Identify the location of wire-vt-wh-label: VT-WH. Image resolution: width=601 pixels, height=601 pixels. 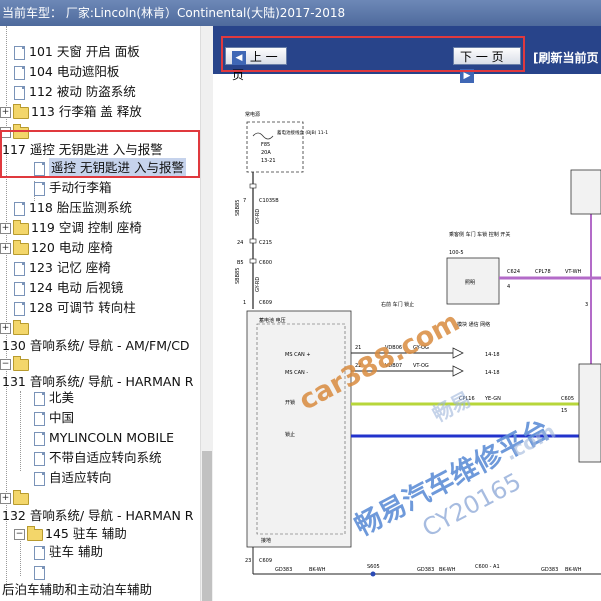
(573, 272).